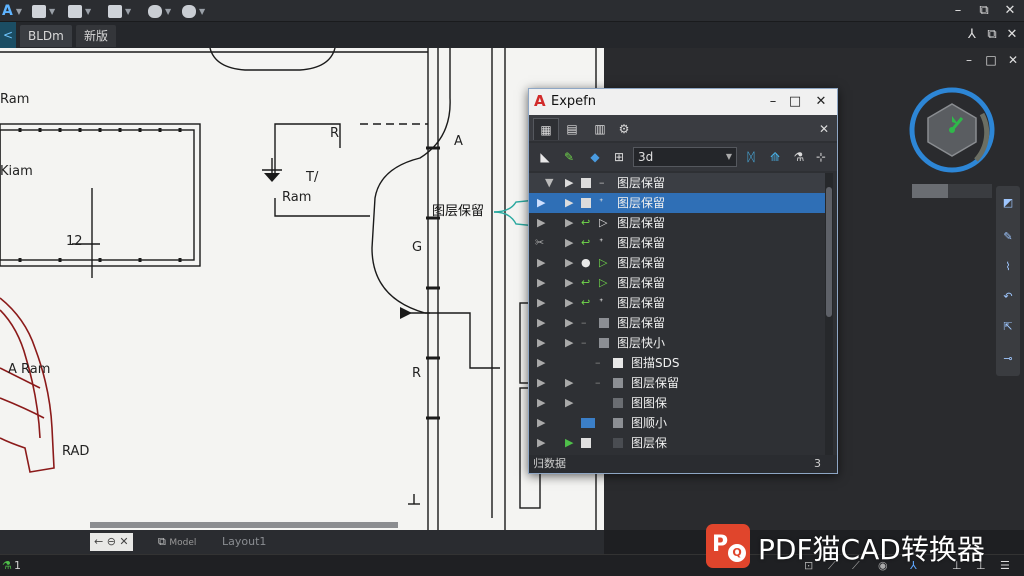  I want to click on undo-button: ▼, so click(166, 11).